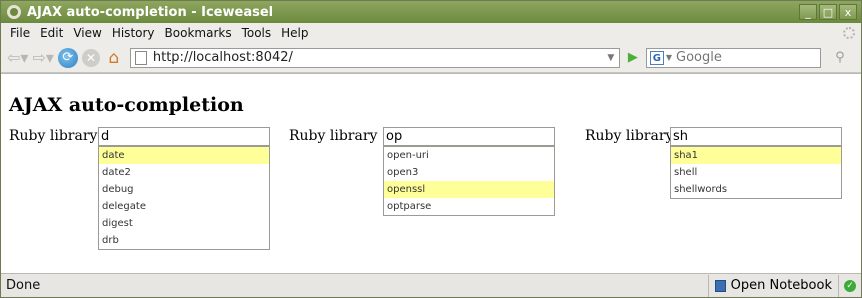 This screenshot has height=298, width=862. I want to click on url-text: http://localhost:8042/, so click(378, 57).